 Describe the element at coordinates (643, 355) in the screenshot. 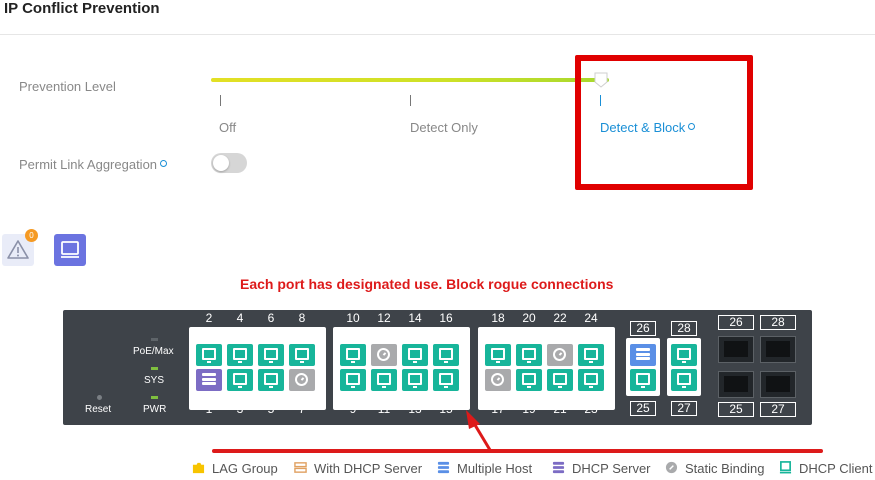

I see `port-multi` at that location.